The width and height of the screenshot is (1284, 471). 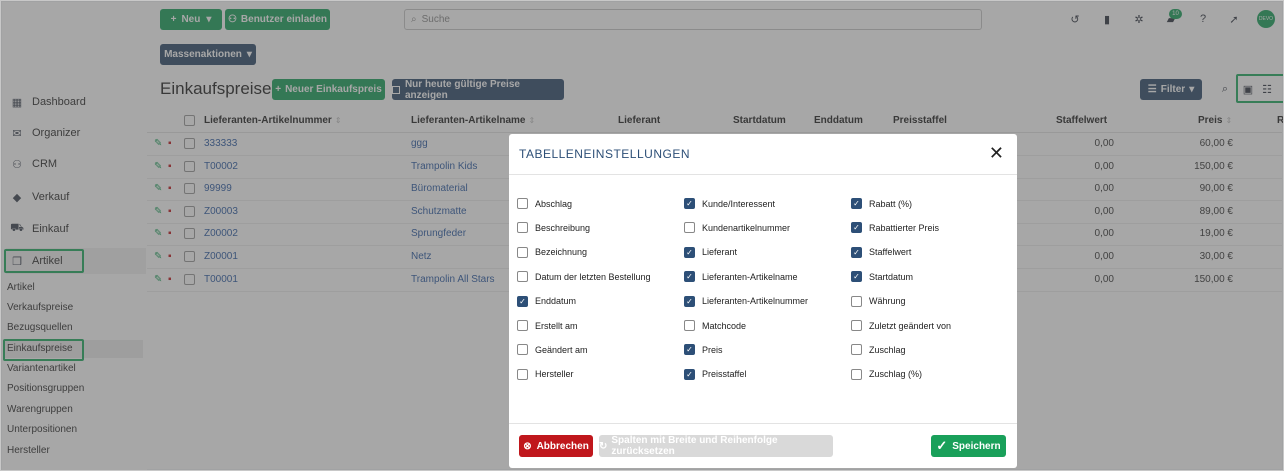 I want to click on column-option: ✓ Rabatt (%), so click(x=881, y=203).